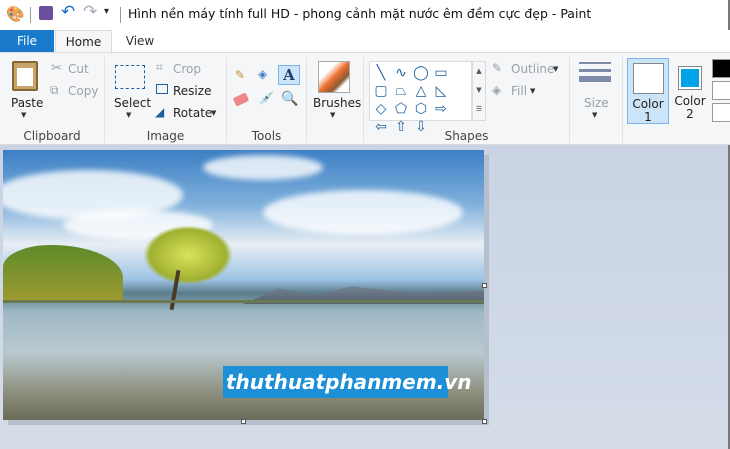 Image resolution: width=730 pixels, height=449 pixels. Describe the element at coordinates (381, 91) in the screenshot. I see `shape-item: ▢` at that location.